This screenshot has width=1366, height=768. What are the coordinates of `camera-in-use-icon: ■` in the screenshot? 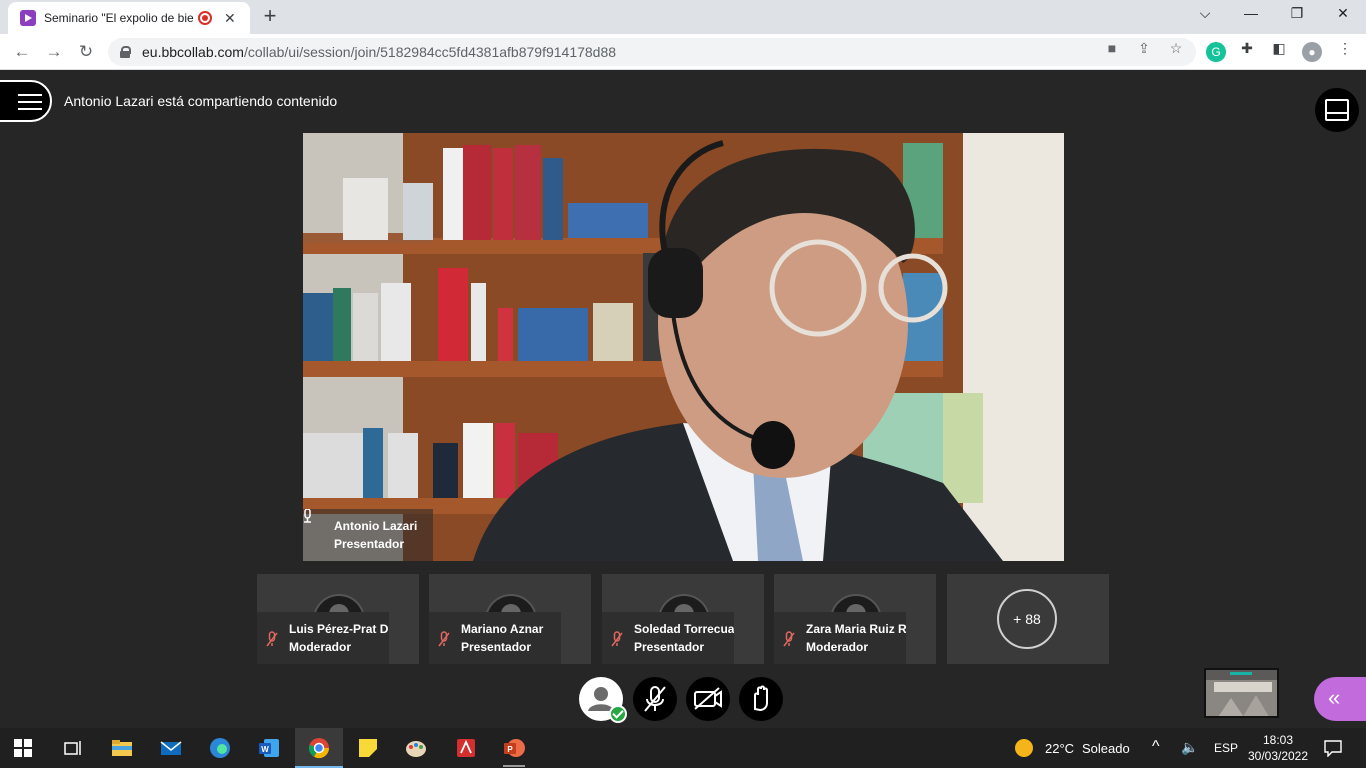 It's located at (1112, 48).